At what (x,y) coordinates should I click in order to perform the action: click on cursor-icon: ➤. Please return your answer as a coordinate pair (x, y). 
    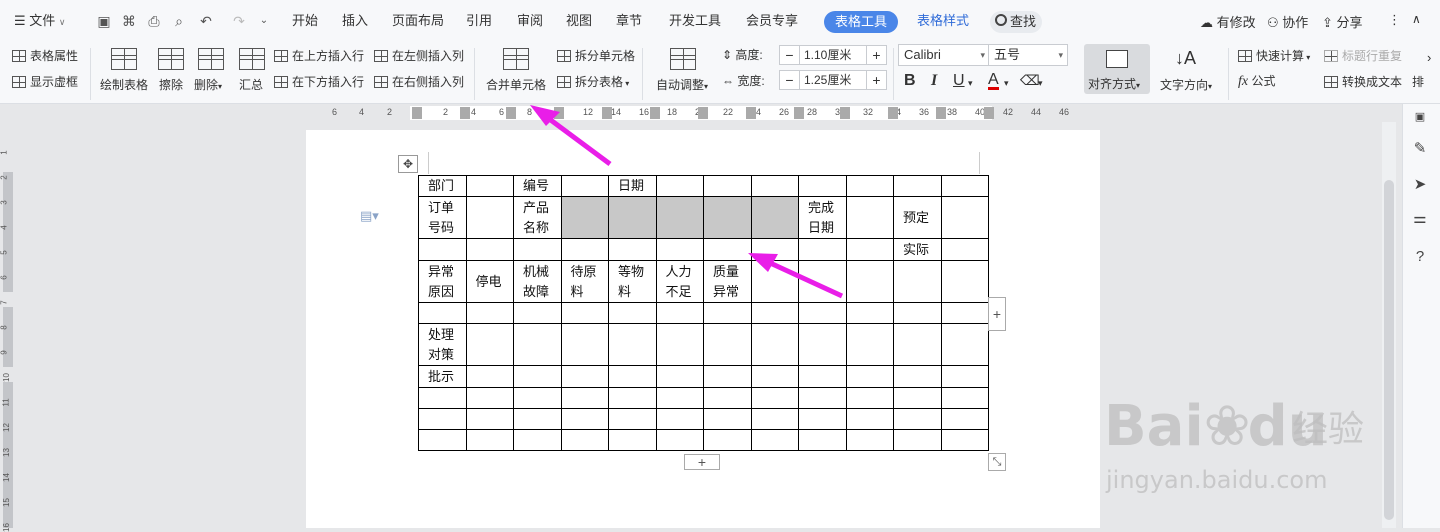
    Looking at the image, I should click on (1420, 185).